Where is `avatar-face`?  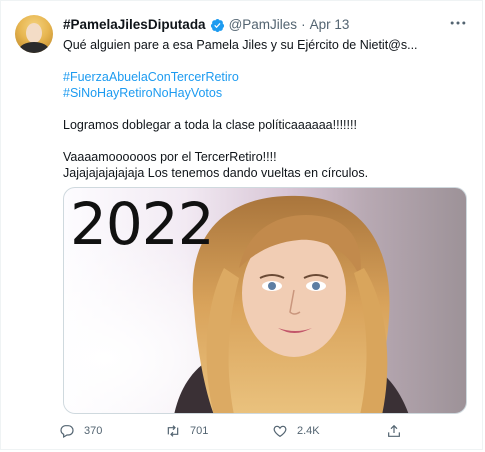 avatar-face is located at coordinates (34, 33).